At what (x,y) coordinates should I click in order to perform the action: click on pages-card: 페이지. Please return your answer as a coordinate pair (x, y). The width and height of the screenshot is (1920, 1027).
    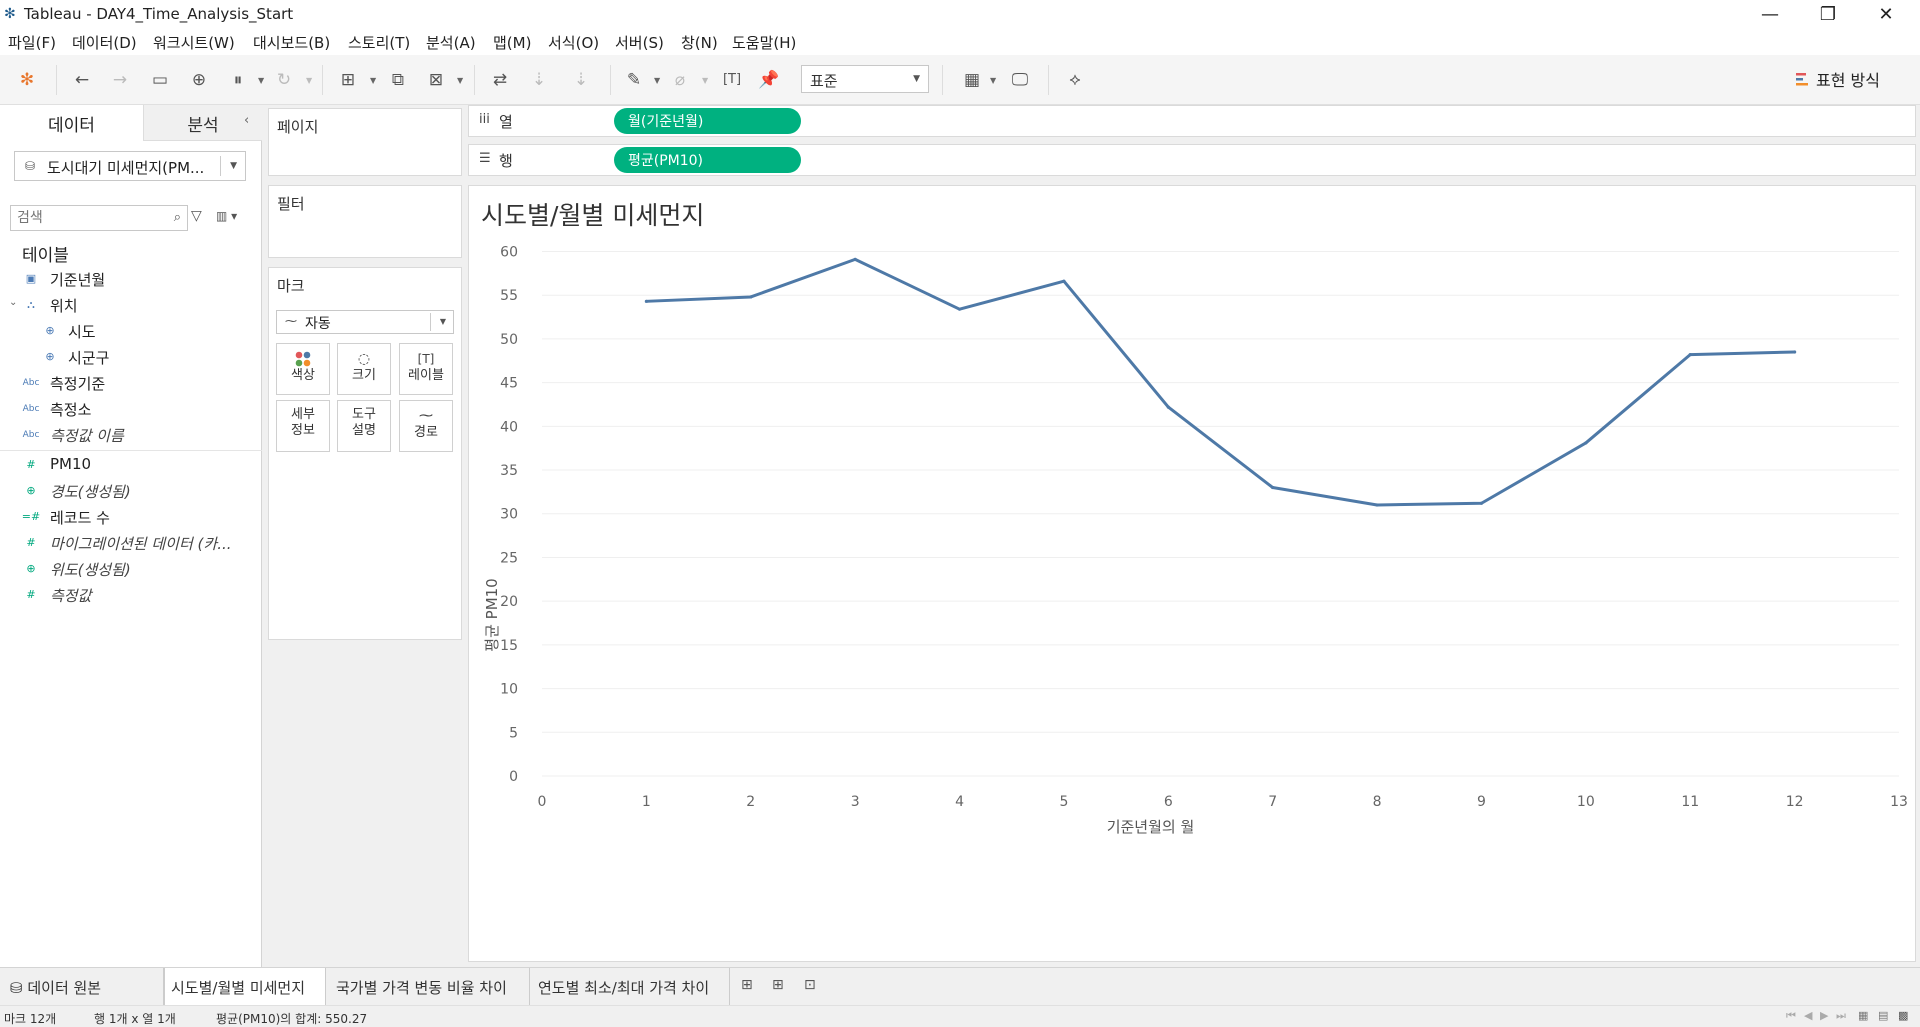
    Looking at the image, I should click on (365, 142).